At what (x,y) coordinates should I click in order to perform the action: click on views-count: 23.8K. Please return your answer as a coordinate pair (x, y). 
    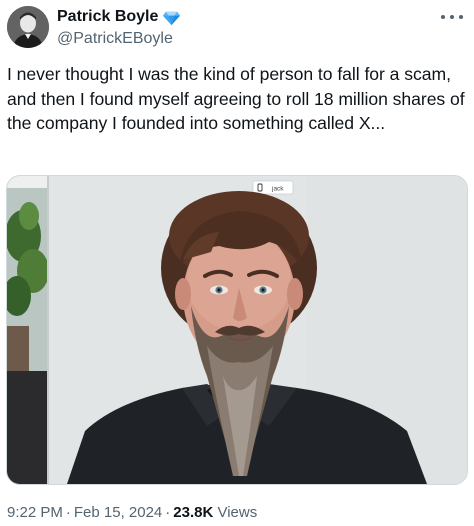
    Looking at the image, I should click on (193, 512).